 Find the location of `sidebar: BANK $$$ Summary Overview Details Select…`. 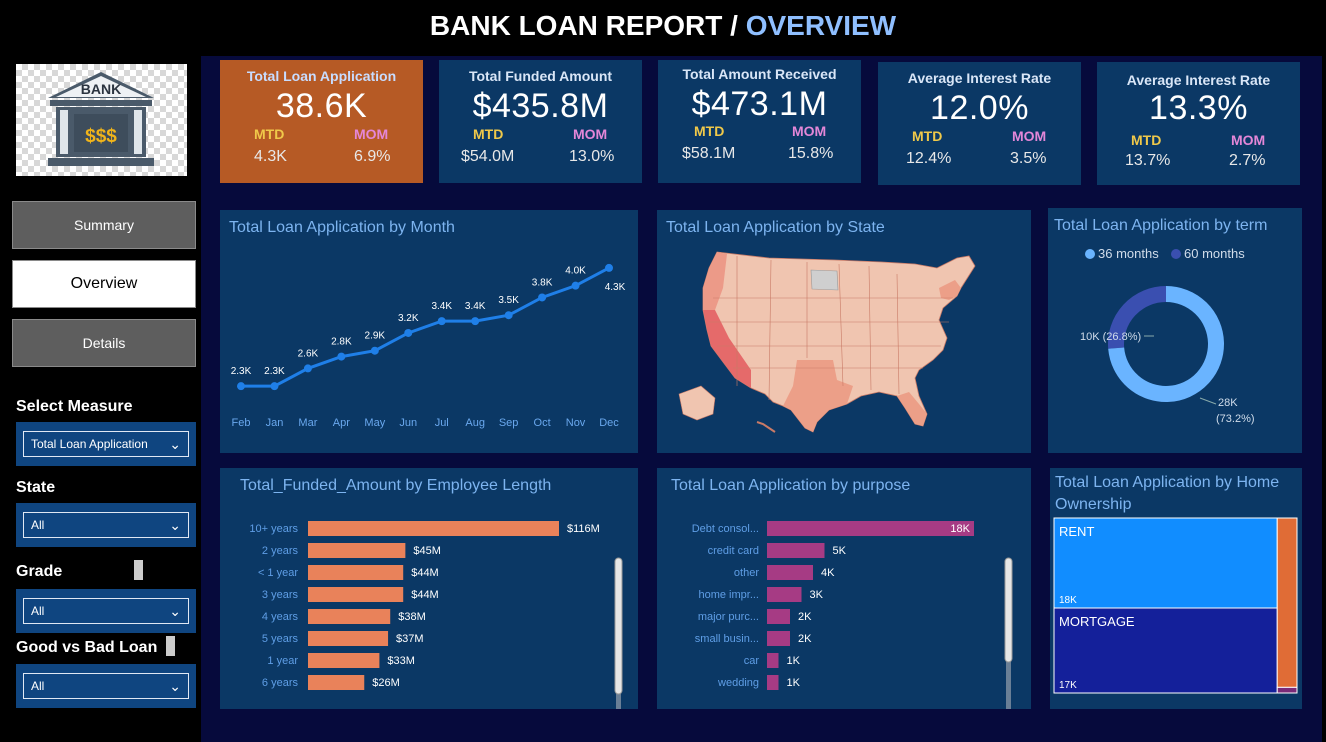

sidebar: BANK $$$ Summary Overview Details Select… is located at coordinates (102, 397).